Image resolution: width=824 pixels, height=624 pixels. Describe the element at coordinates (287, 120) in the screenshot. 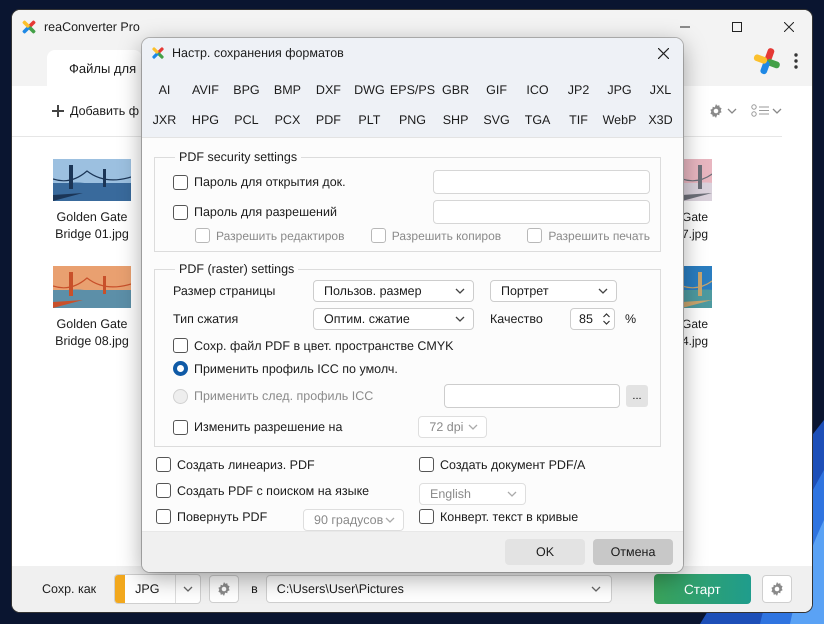

I see `format-tab: PCX` at that location.